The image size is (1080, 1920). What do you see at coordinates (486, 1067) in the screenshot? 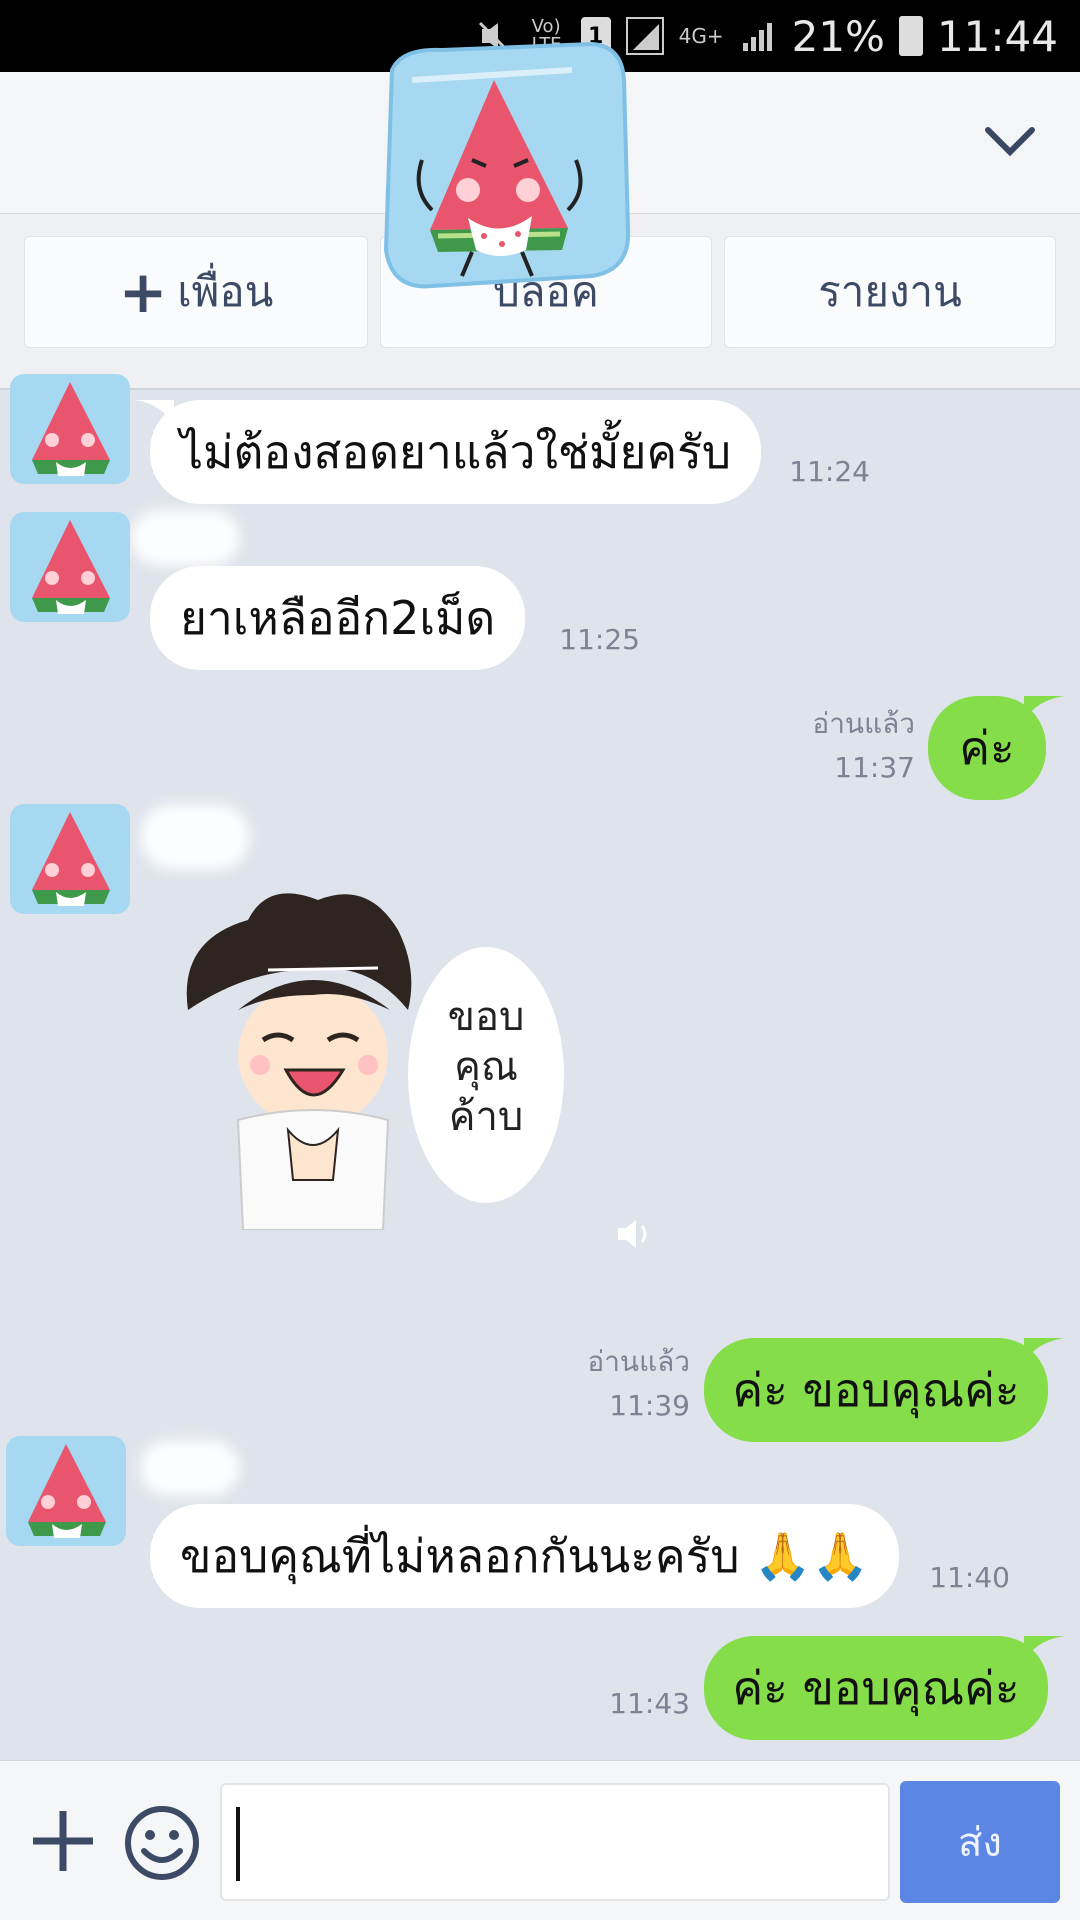
I see `sticker-text-2: คุณ` at bounding box center [486, 1067].